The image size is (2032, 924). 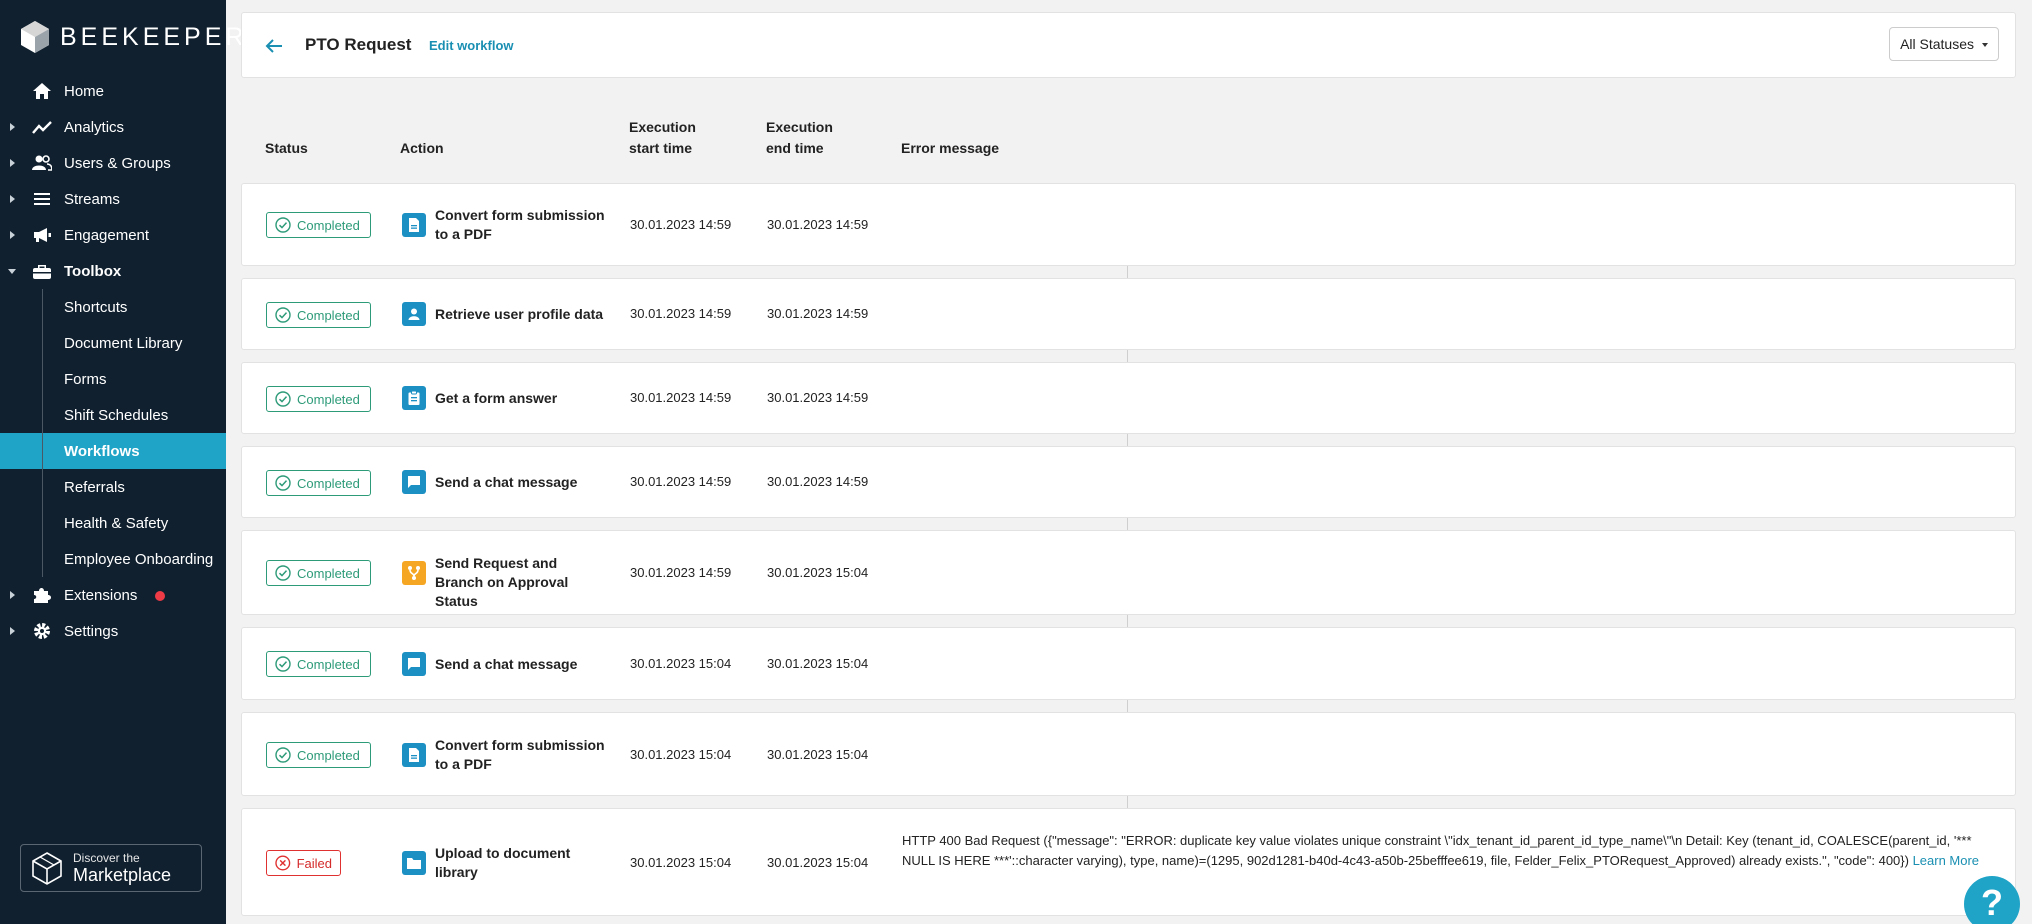 I want to click on brand-logo: BEEKEEPER, so click(x=133, y=37).